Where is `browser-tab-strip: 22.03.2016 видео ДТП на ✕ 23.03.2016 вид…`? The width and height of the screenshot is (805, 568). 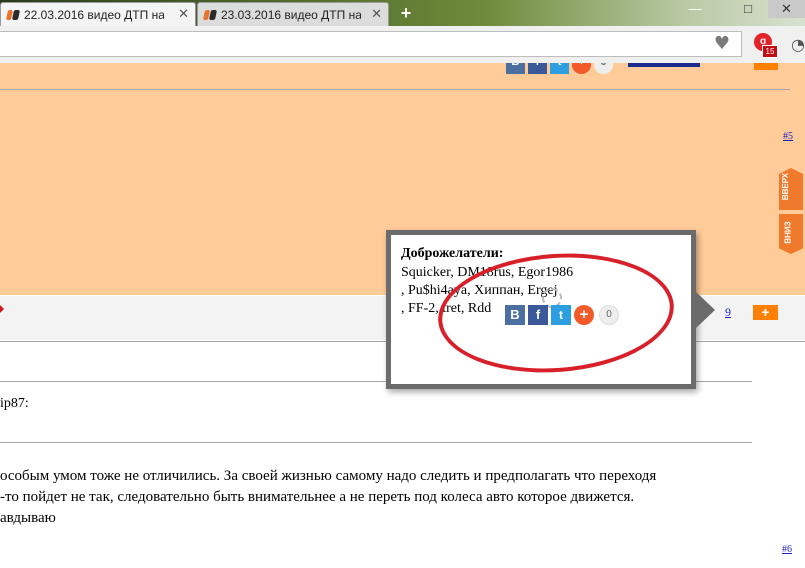 browser-tab-strip: 22.03.2016 видео ДТП на ✕ 23.03.2016 вид… is located at coordinates (402, 13).